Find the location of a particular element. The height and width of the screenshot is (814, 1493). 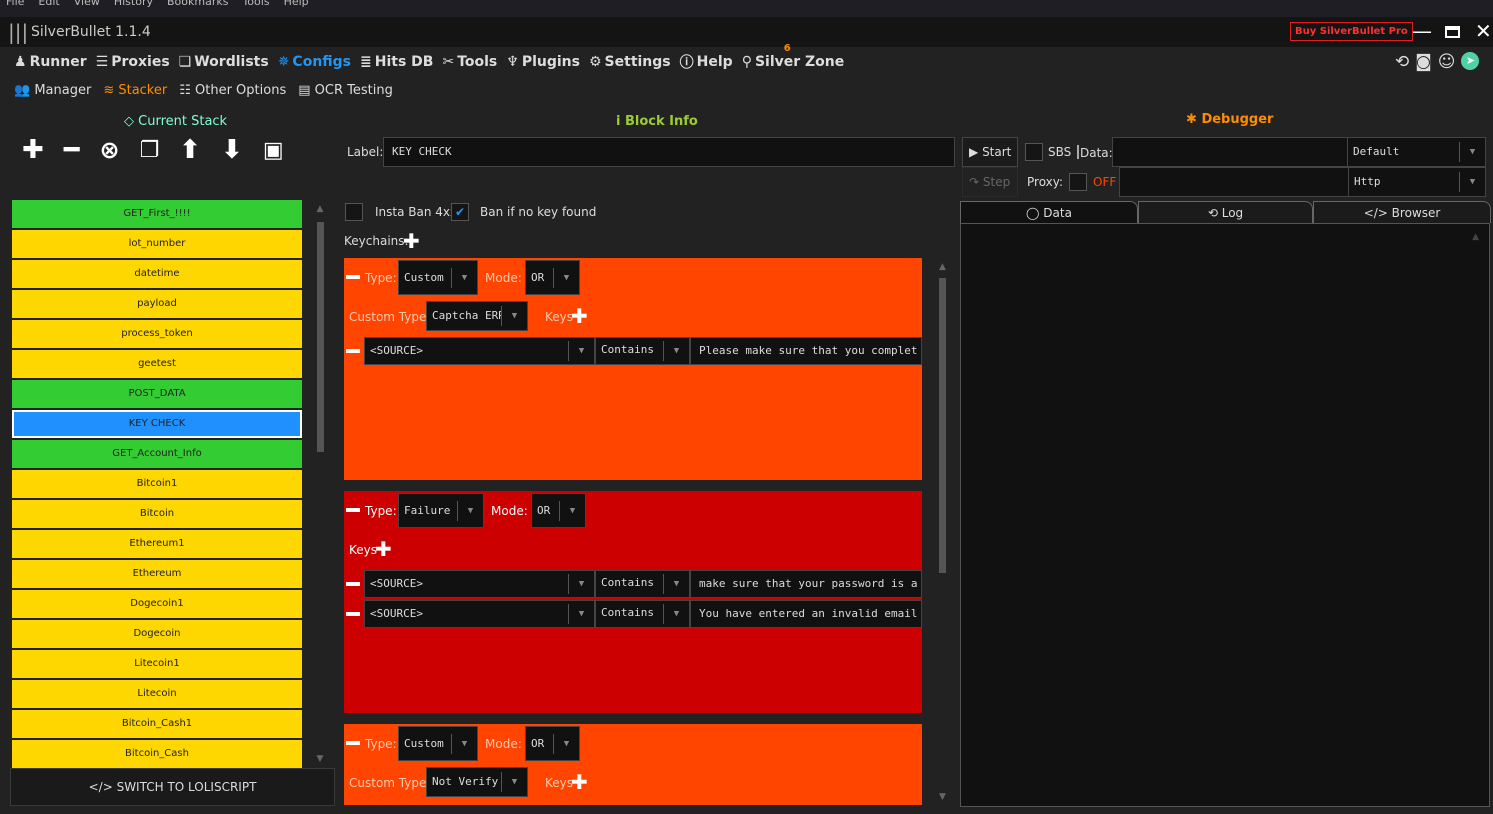

nav-wordlists: ❏ Wordlists is located at coordinates (224, 62).